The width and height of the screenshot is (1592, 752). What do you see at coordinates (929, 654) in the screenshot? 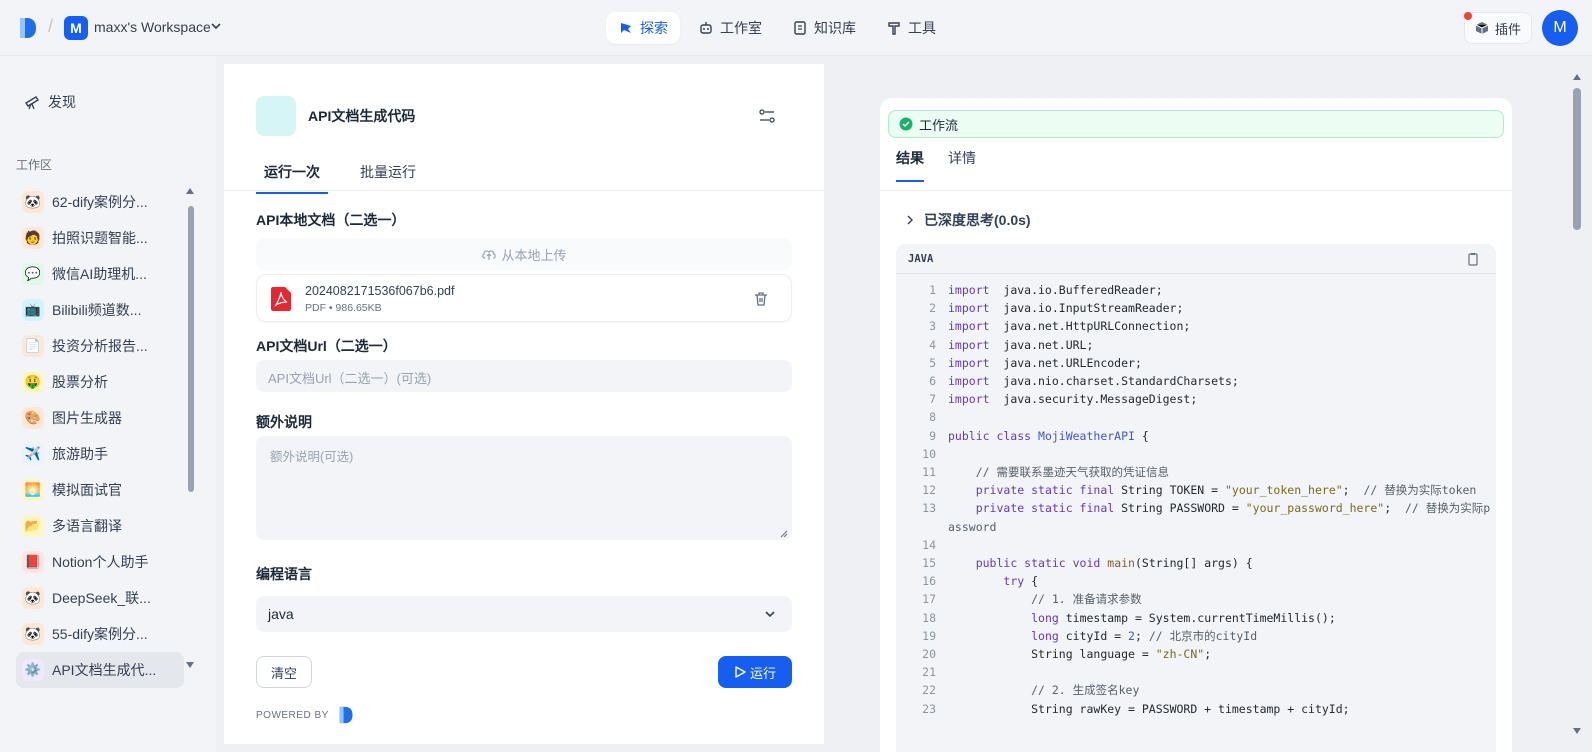
I see `line-number: 20` at bounding box center [929, 654].